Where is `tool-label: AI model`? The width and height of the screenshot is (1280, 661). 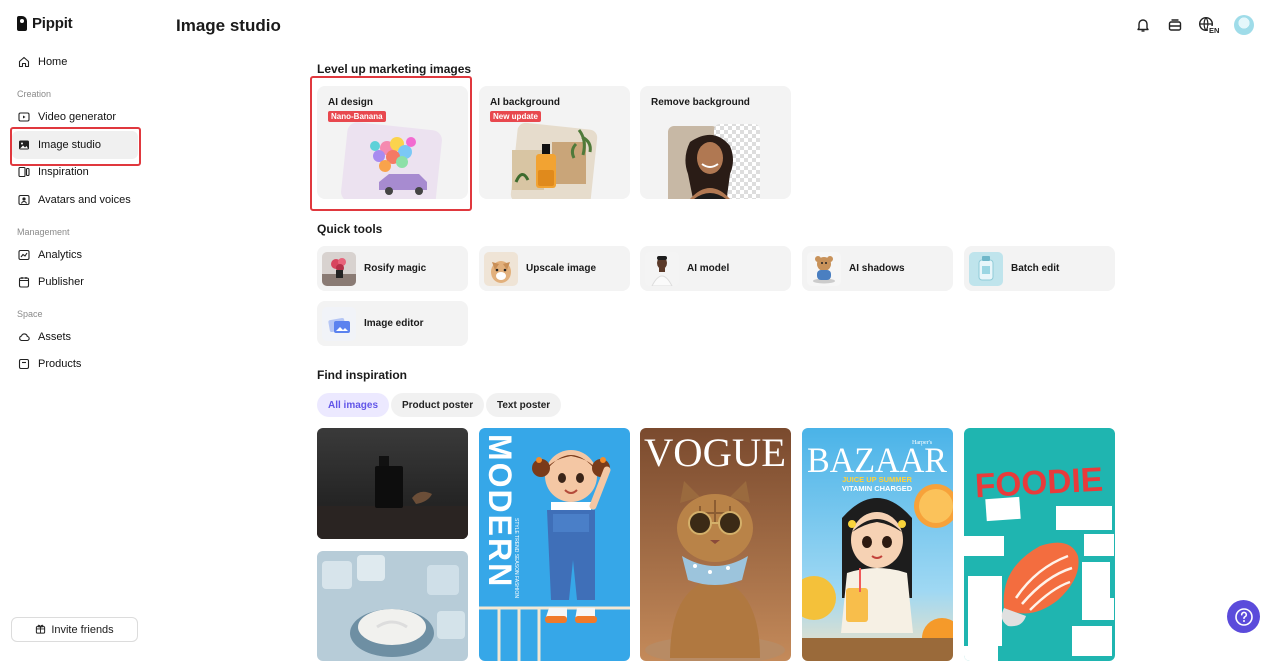 tool-label: AI model is located at coordinates (708, 268).